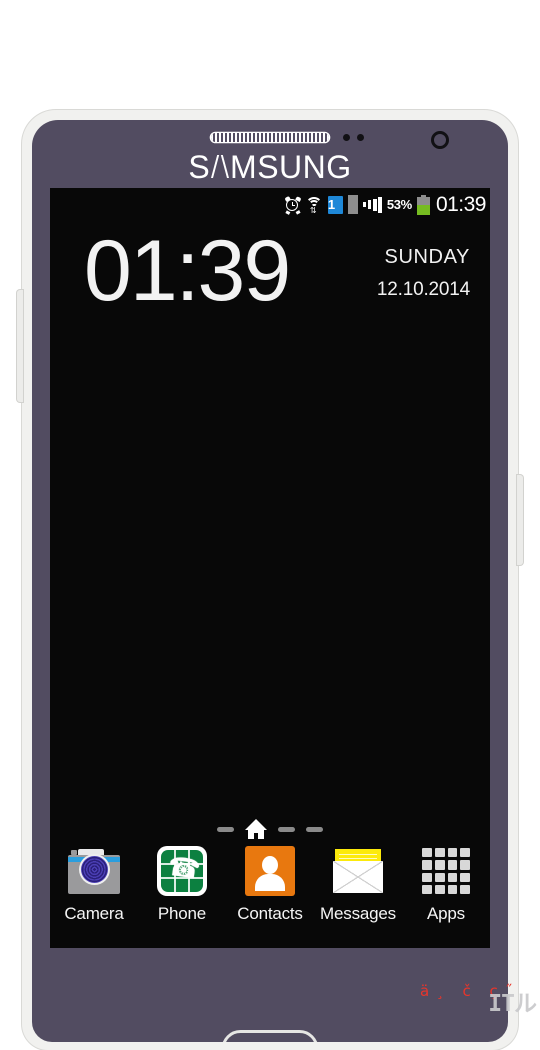 This screenshot has height=1050, width=540. What do you see at coordinates (256, 829) in the screenshot?
I see `home-icon` at bounding box center [256, 829].